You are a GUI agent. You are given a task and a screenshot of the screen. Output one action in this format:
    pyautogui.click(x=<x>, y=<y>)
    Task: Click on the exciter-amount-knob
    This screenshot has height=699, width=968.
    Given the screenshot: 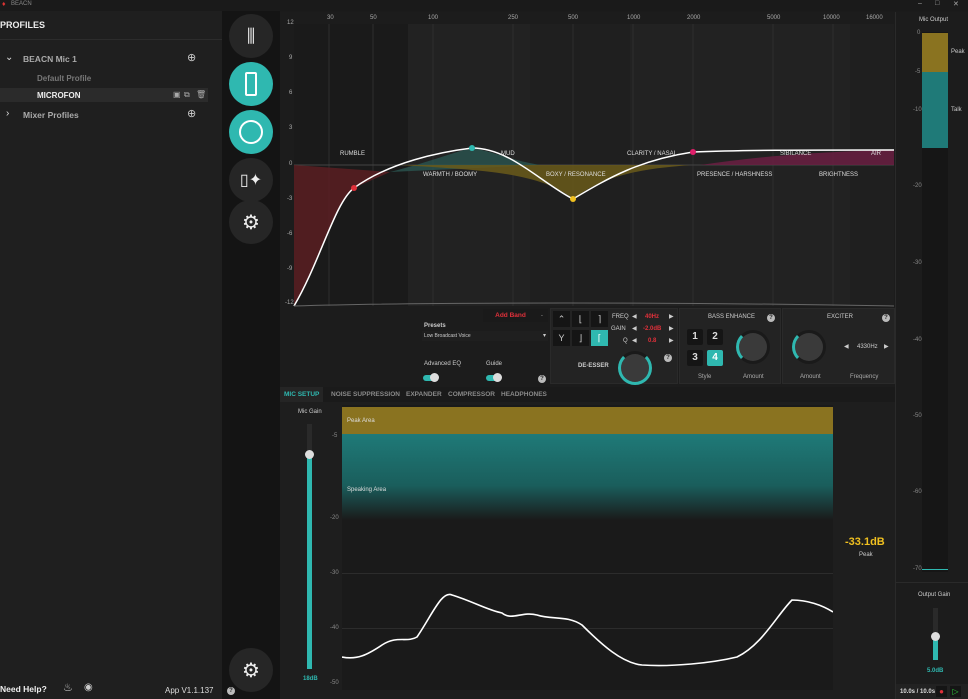 What is the action you would take?
    pyautogui.click(x=809, y=347)
    